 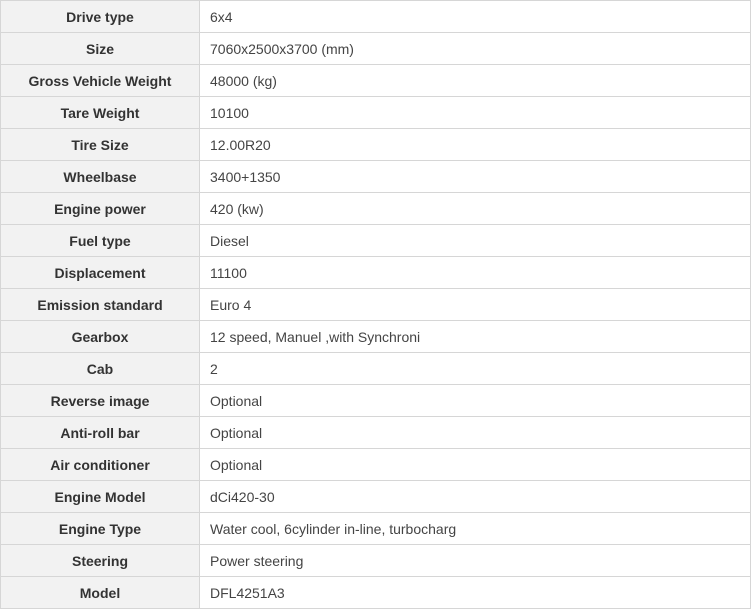 What do you see at coordinates (100, 560) in the screenshot?
I see `row-label: Steering` at bounding box center [100, 560].